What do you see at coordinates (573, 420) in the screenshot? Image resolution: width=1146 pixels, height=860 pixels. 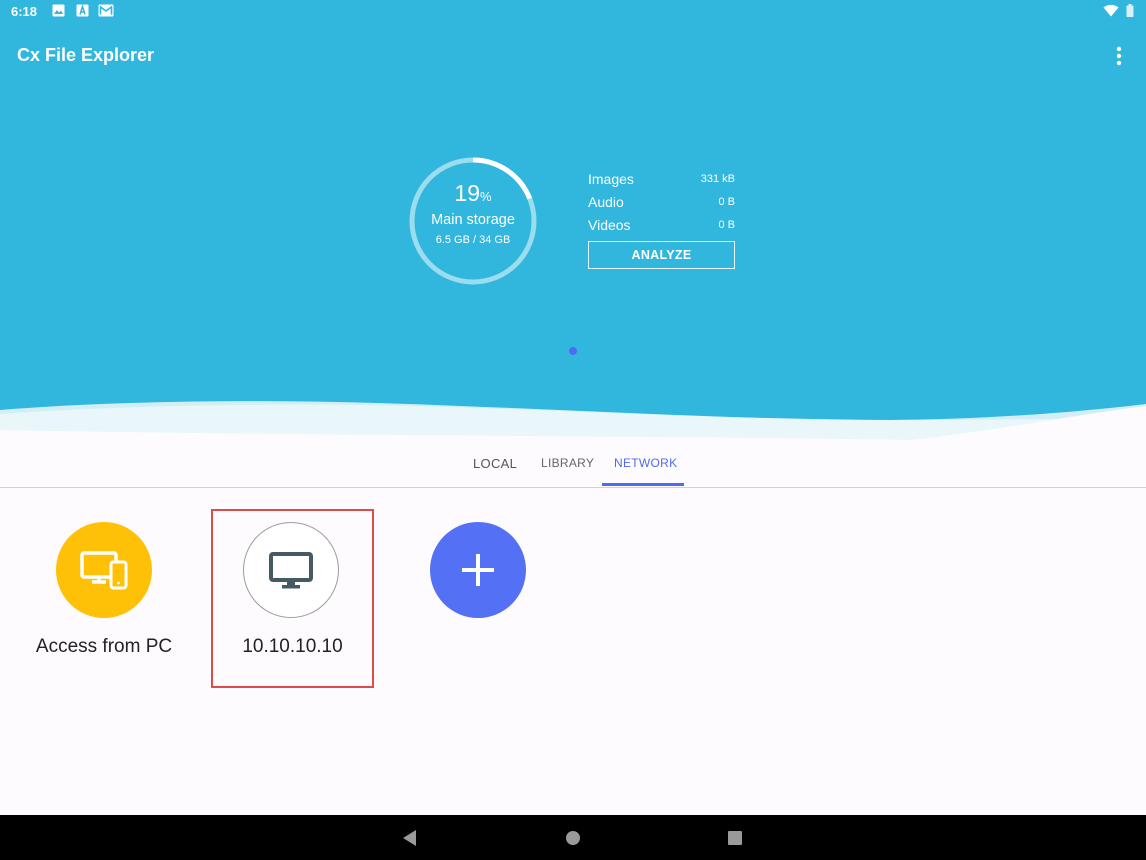 I see `header-wave-decoration` at bounding box center [573, 420].